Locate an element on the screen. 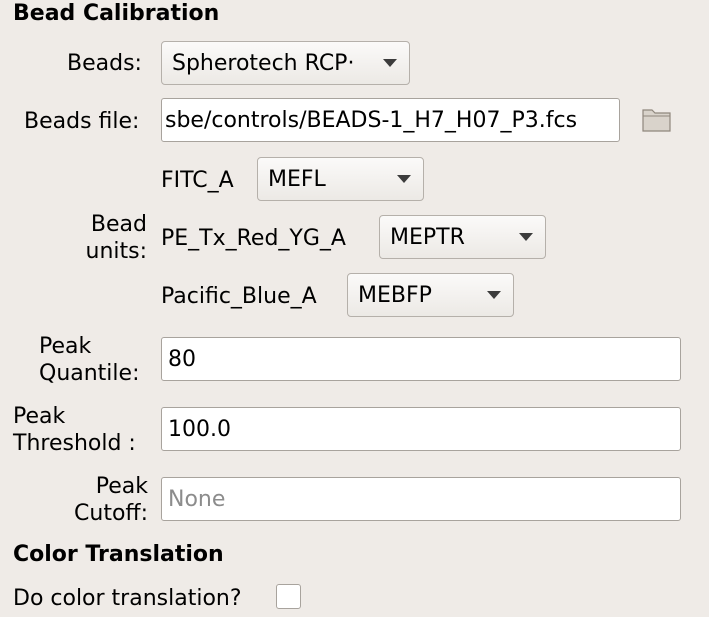  peak-cutoff-input is located at coordinates (421, 499).